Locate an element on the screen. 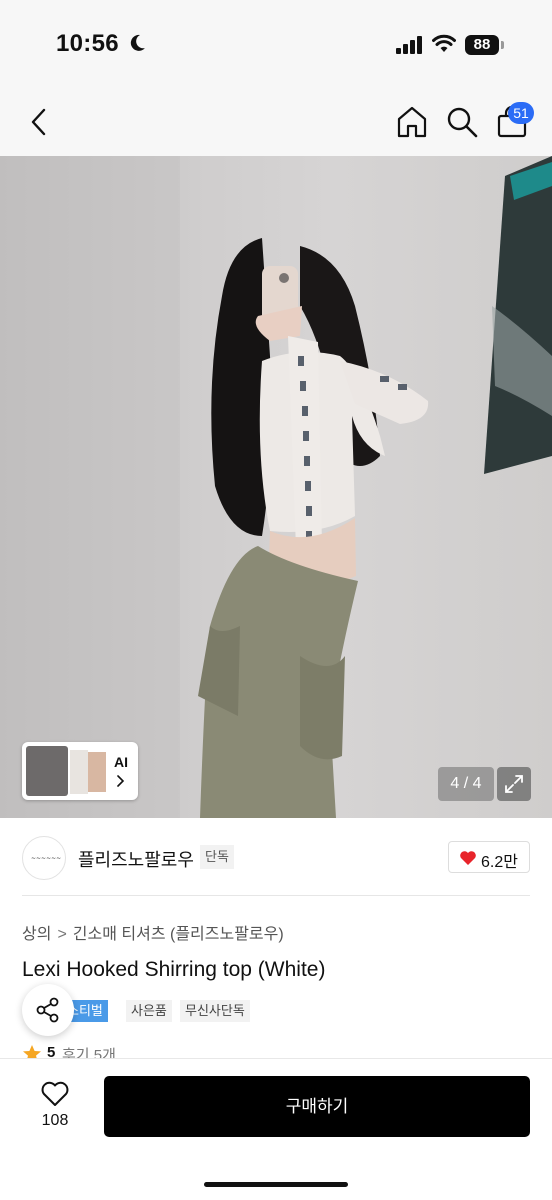 This screenshot has width=552, height=1200. musinsa-exclusive-badge: 무신사단독 is located at coordinates (215, 1011).